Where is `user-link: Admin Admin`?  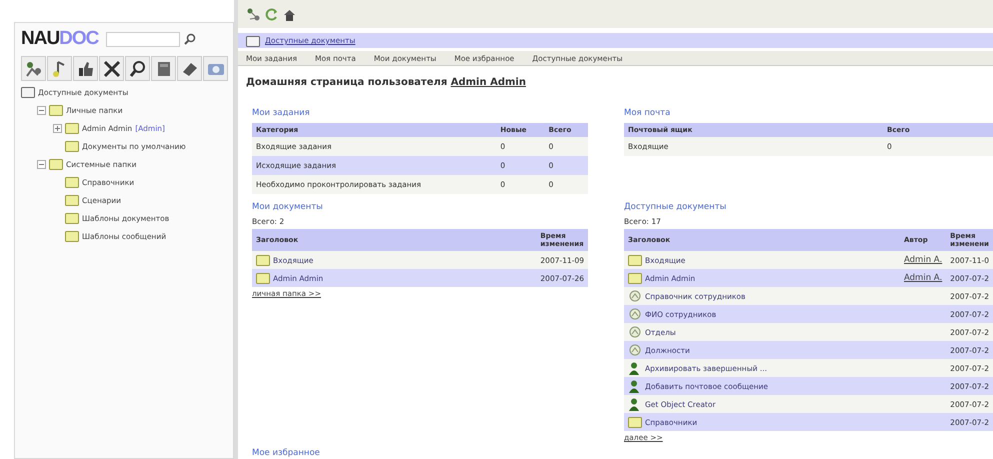
user-link: Admin Admin is located at coordinates (488, 82).